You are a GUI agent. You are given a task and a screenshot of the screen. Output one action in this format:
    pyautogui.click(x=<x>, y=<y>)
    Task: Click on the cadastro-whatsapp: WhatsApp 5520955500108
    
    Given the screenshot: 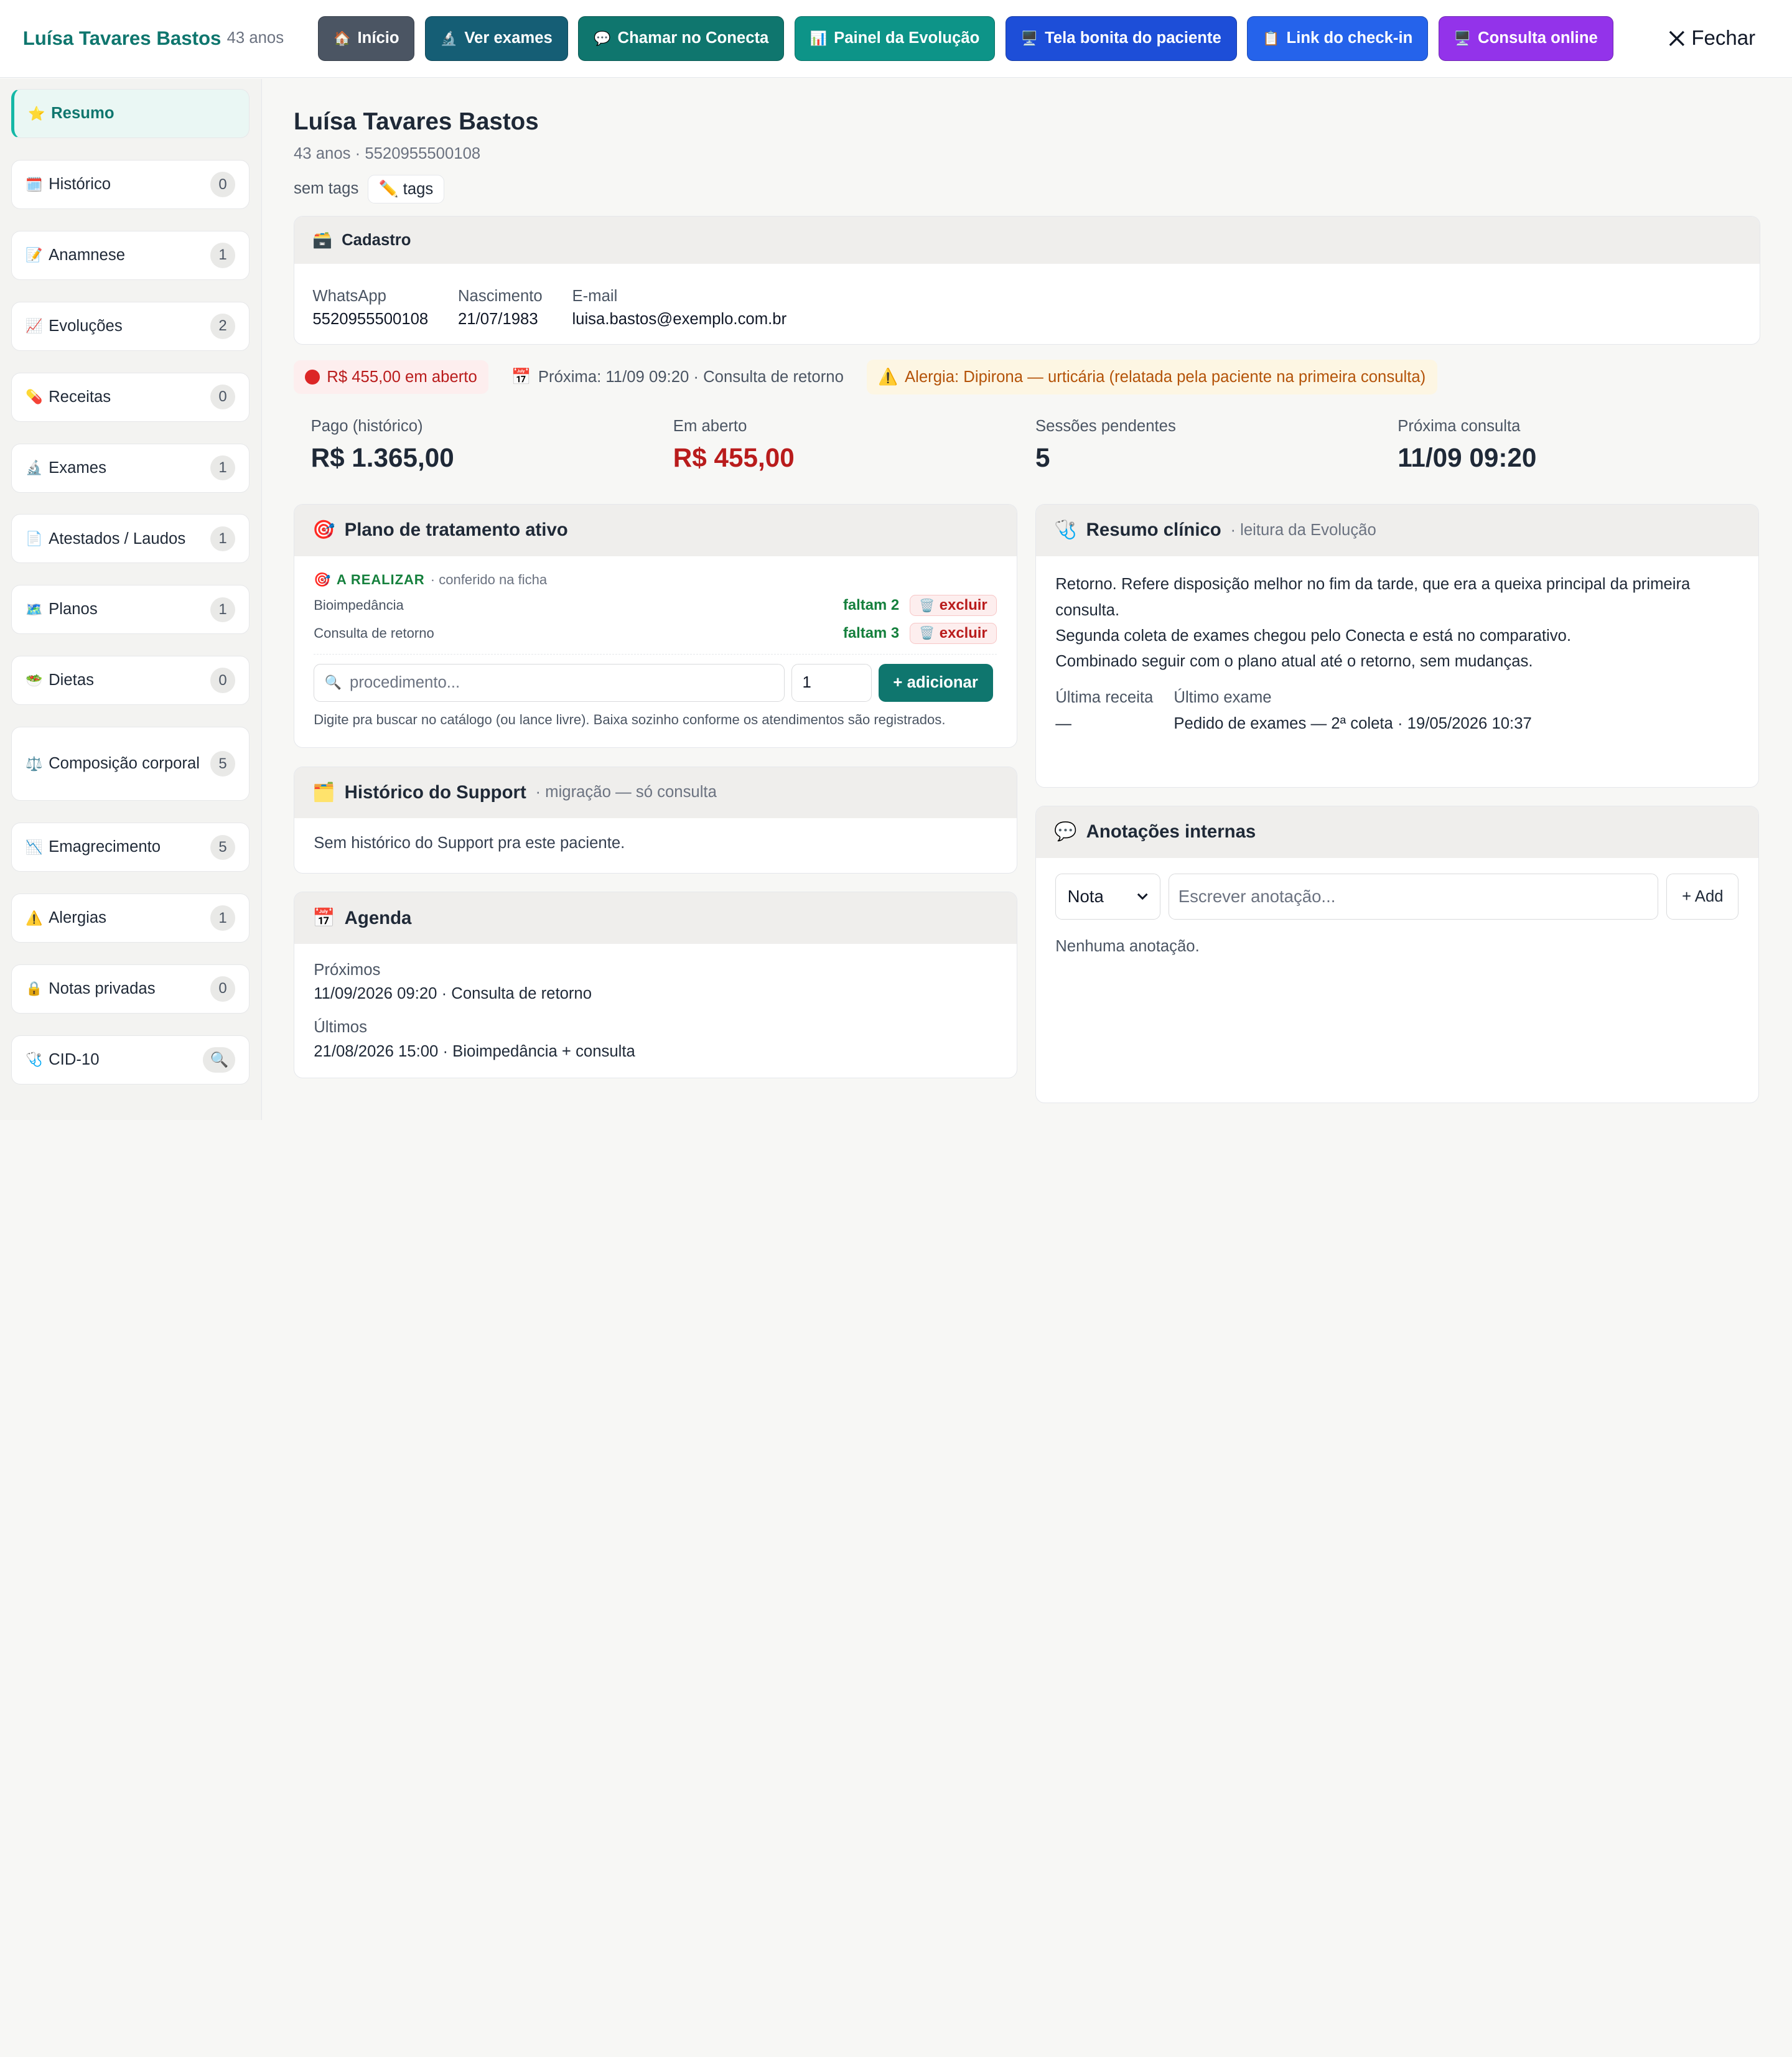 What is the action you would take?
    pyautogui.click(x=370, y=307)
    